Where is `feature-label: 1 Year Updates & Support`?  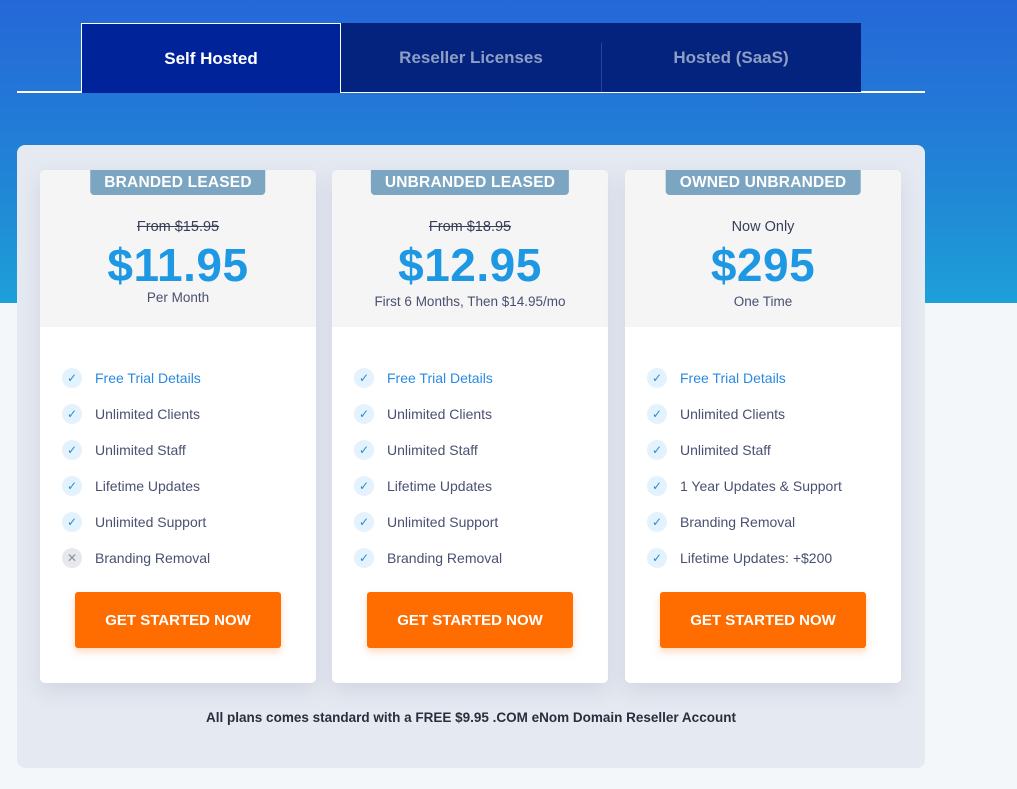 feature-label: 1 Year Updates & Support is located at coordinates (761, 486).